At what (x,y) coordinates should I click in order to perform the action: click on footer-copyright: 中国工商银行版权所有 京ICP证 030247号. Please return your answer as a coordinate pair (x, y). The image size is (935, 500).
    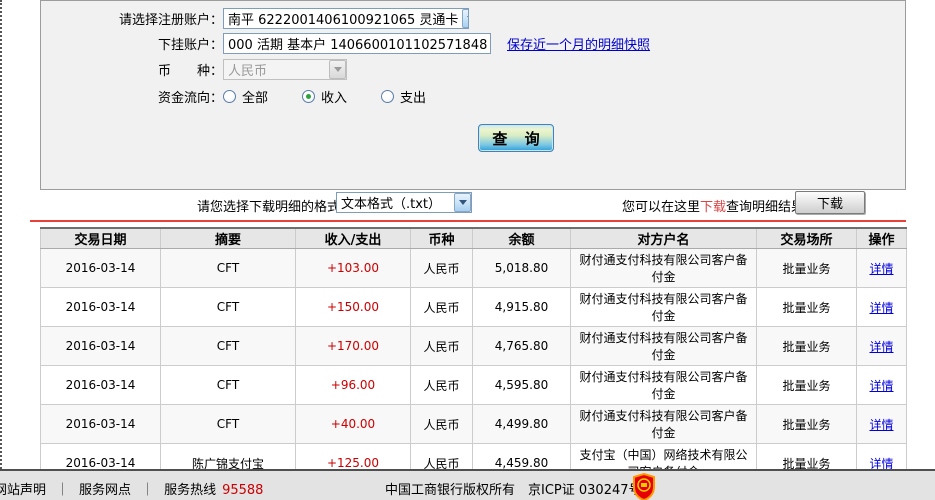
    Looking at the image, I should click on (513, 490).